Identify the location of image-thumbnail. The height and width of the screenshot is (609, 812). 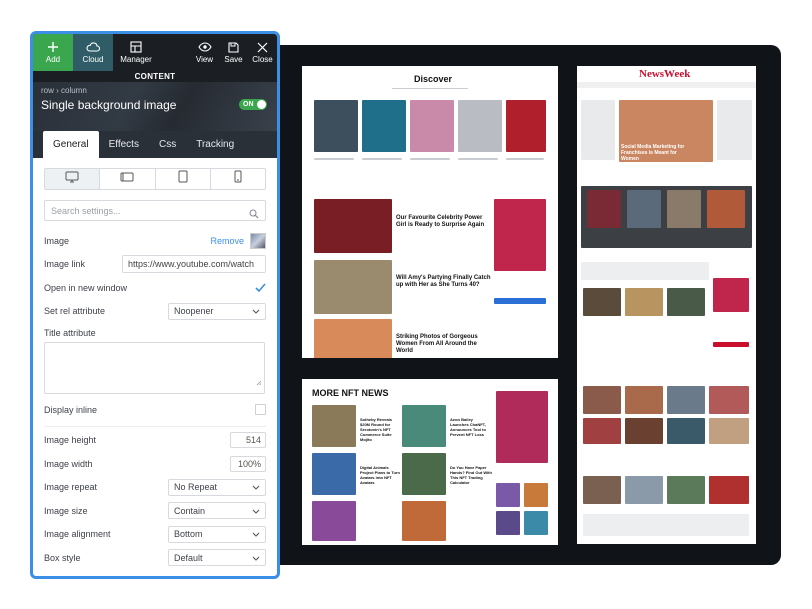
(258, 240).